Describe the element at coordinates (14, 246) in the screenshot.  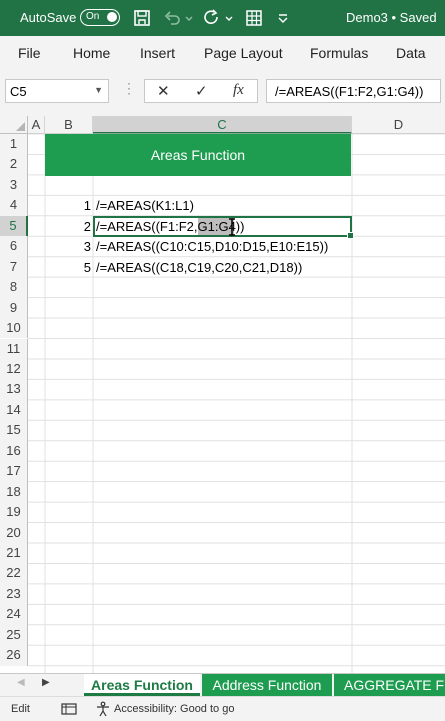
I see `row-header-6: 6` at that location.